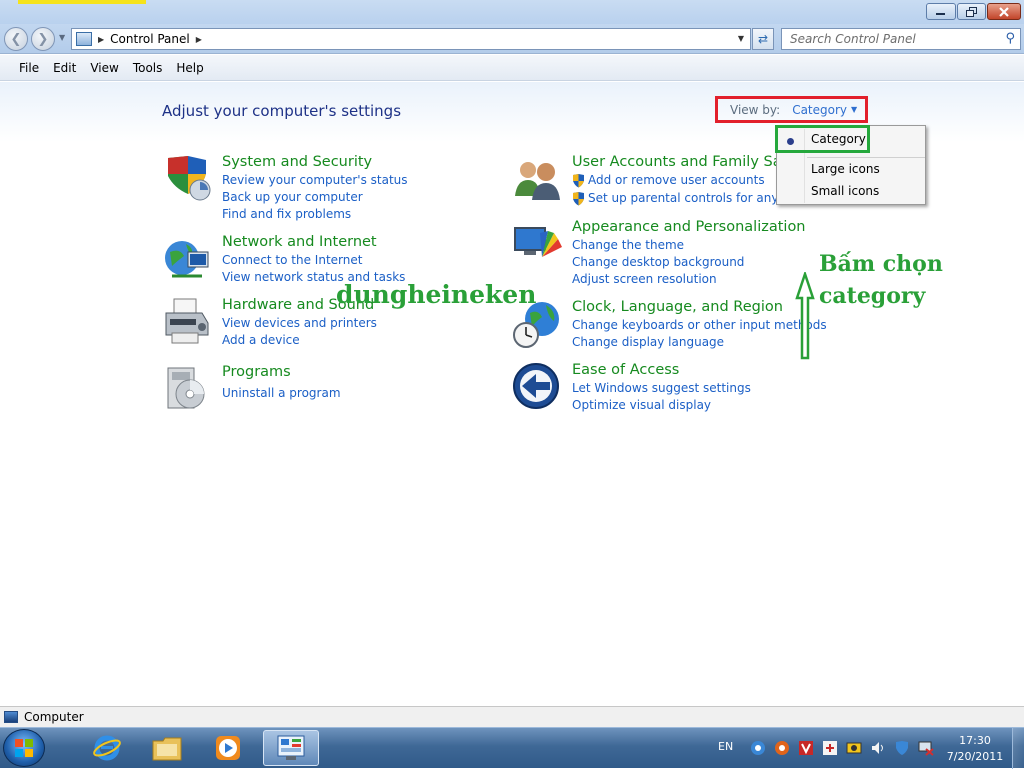 The width and height of the screenshot is (1024, 769). I want to click on forward-arrow-icon: ❯, so click(43, 39).